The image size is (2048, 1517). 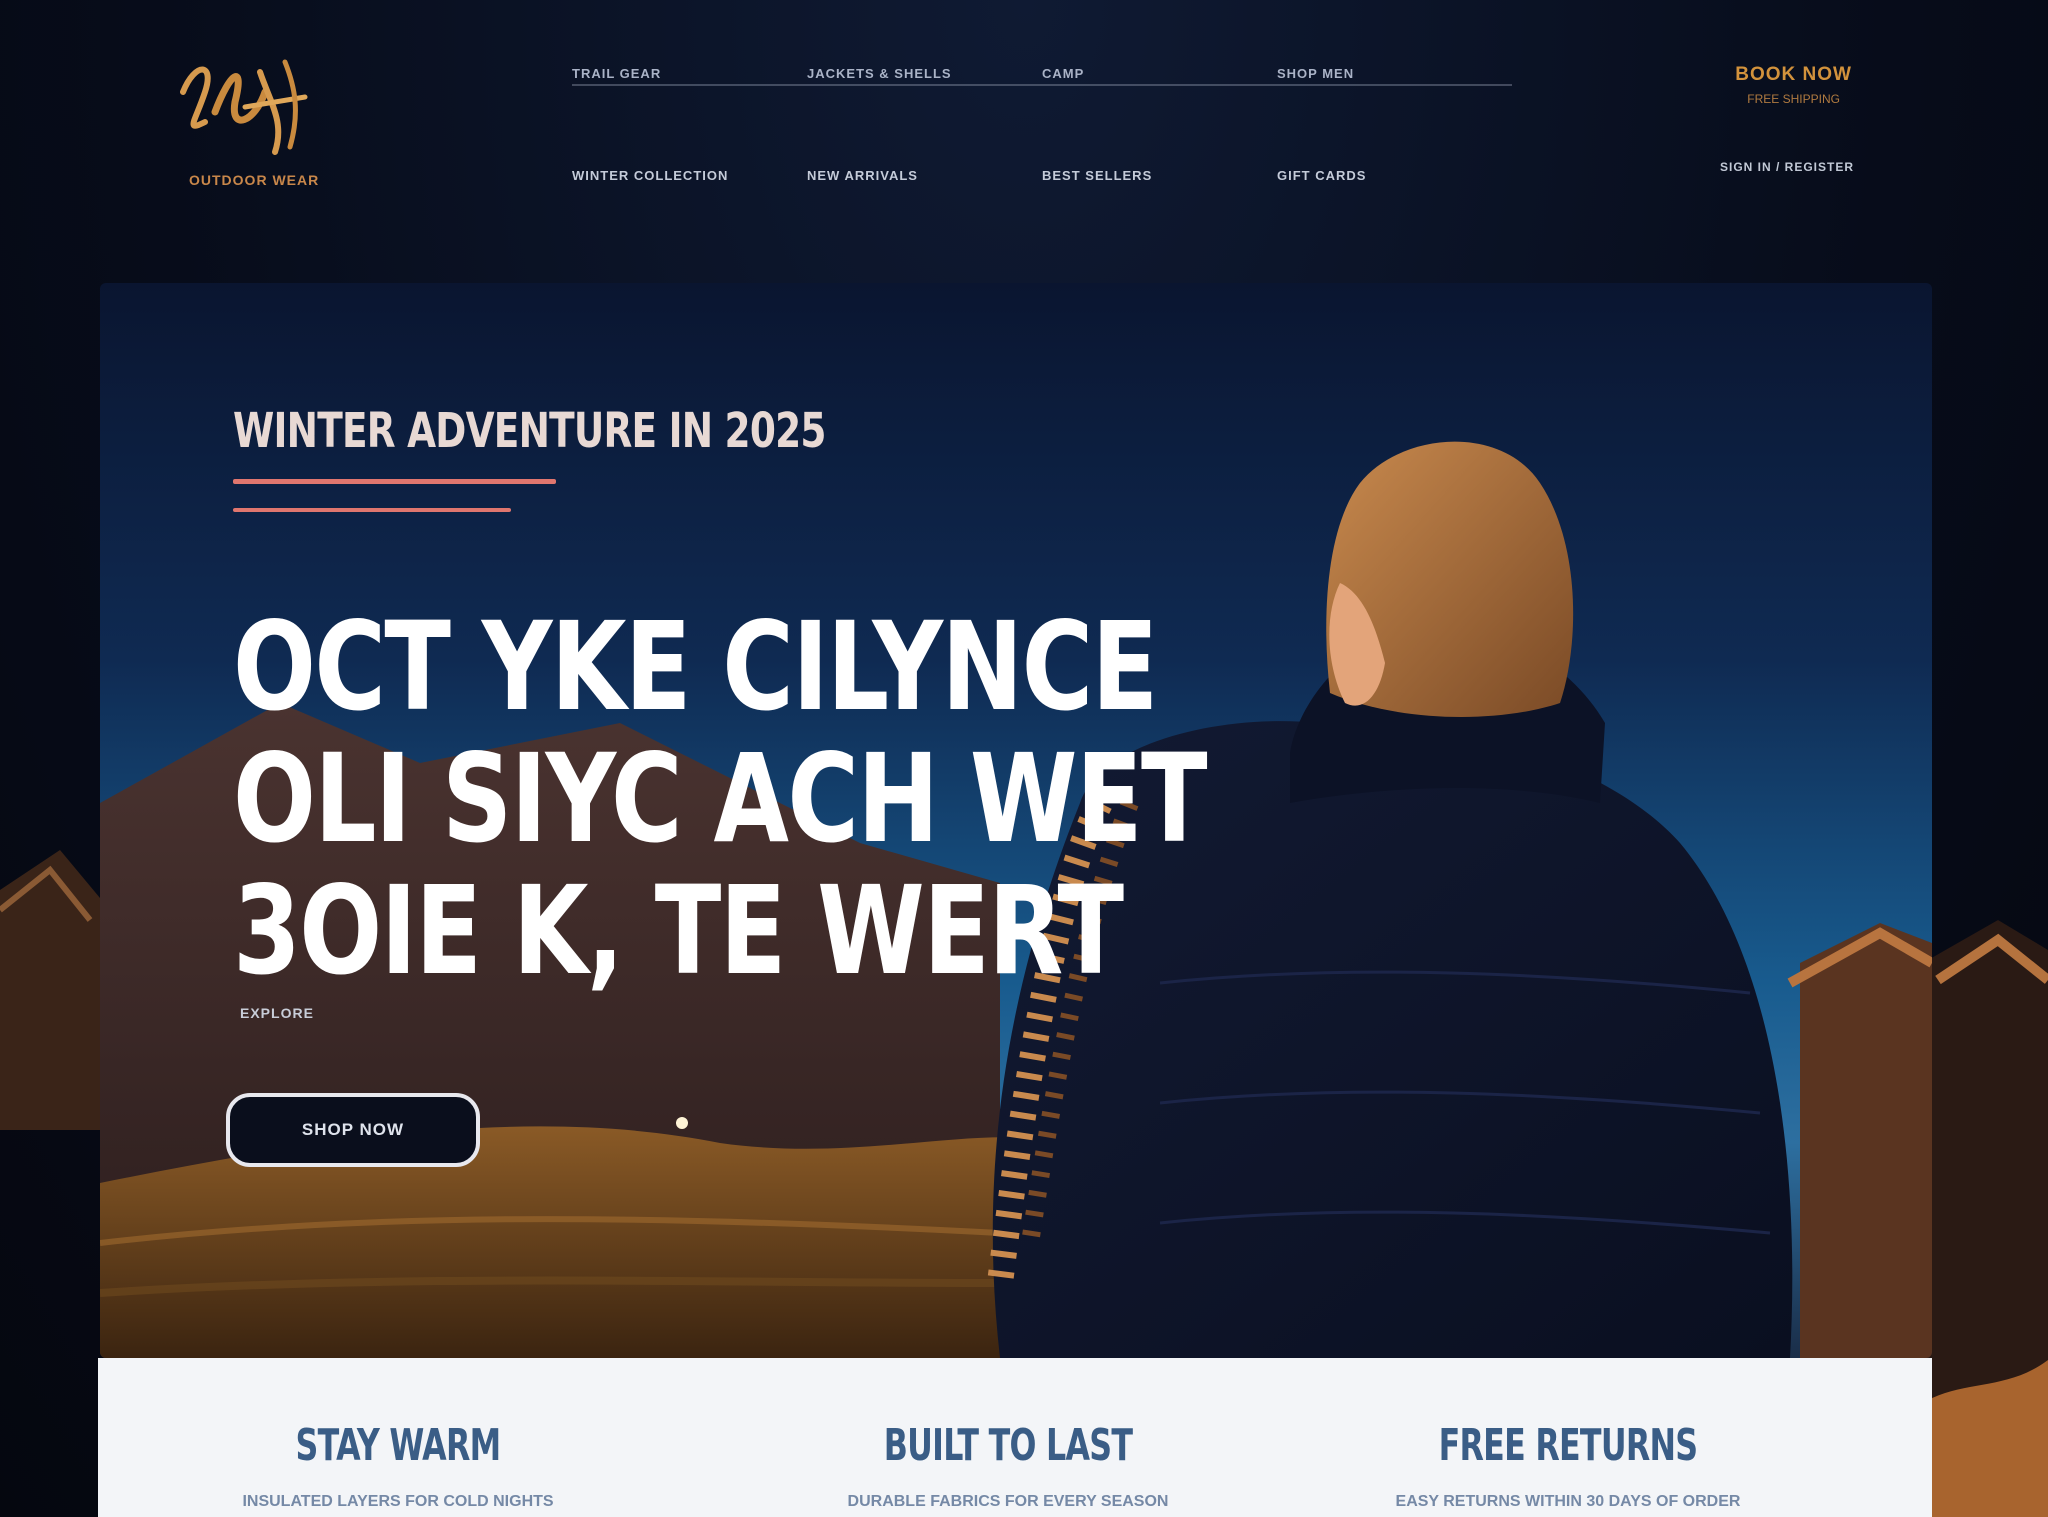 I want to click on eyebrow-underline-primary, so click(x=394, y=481).